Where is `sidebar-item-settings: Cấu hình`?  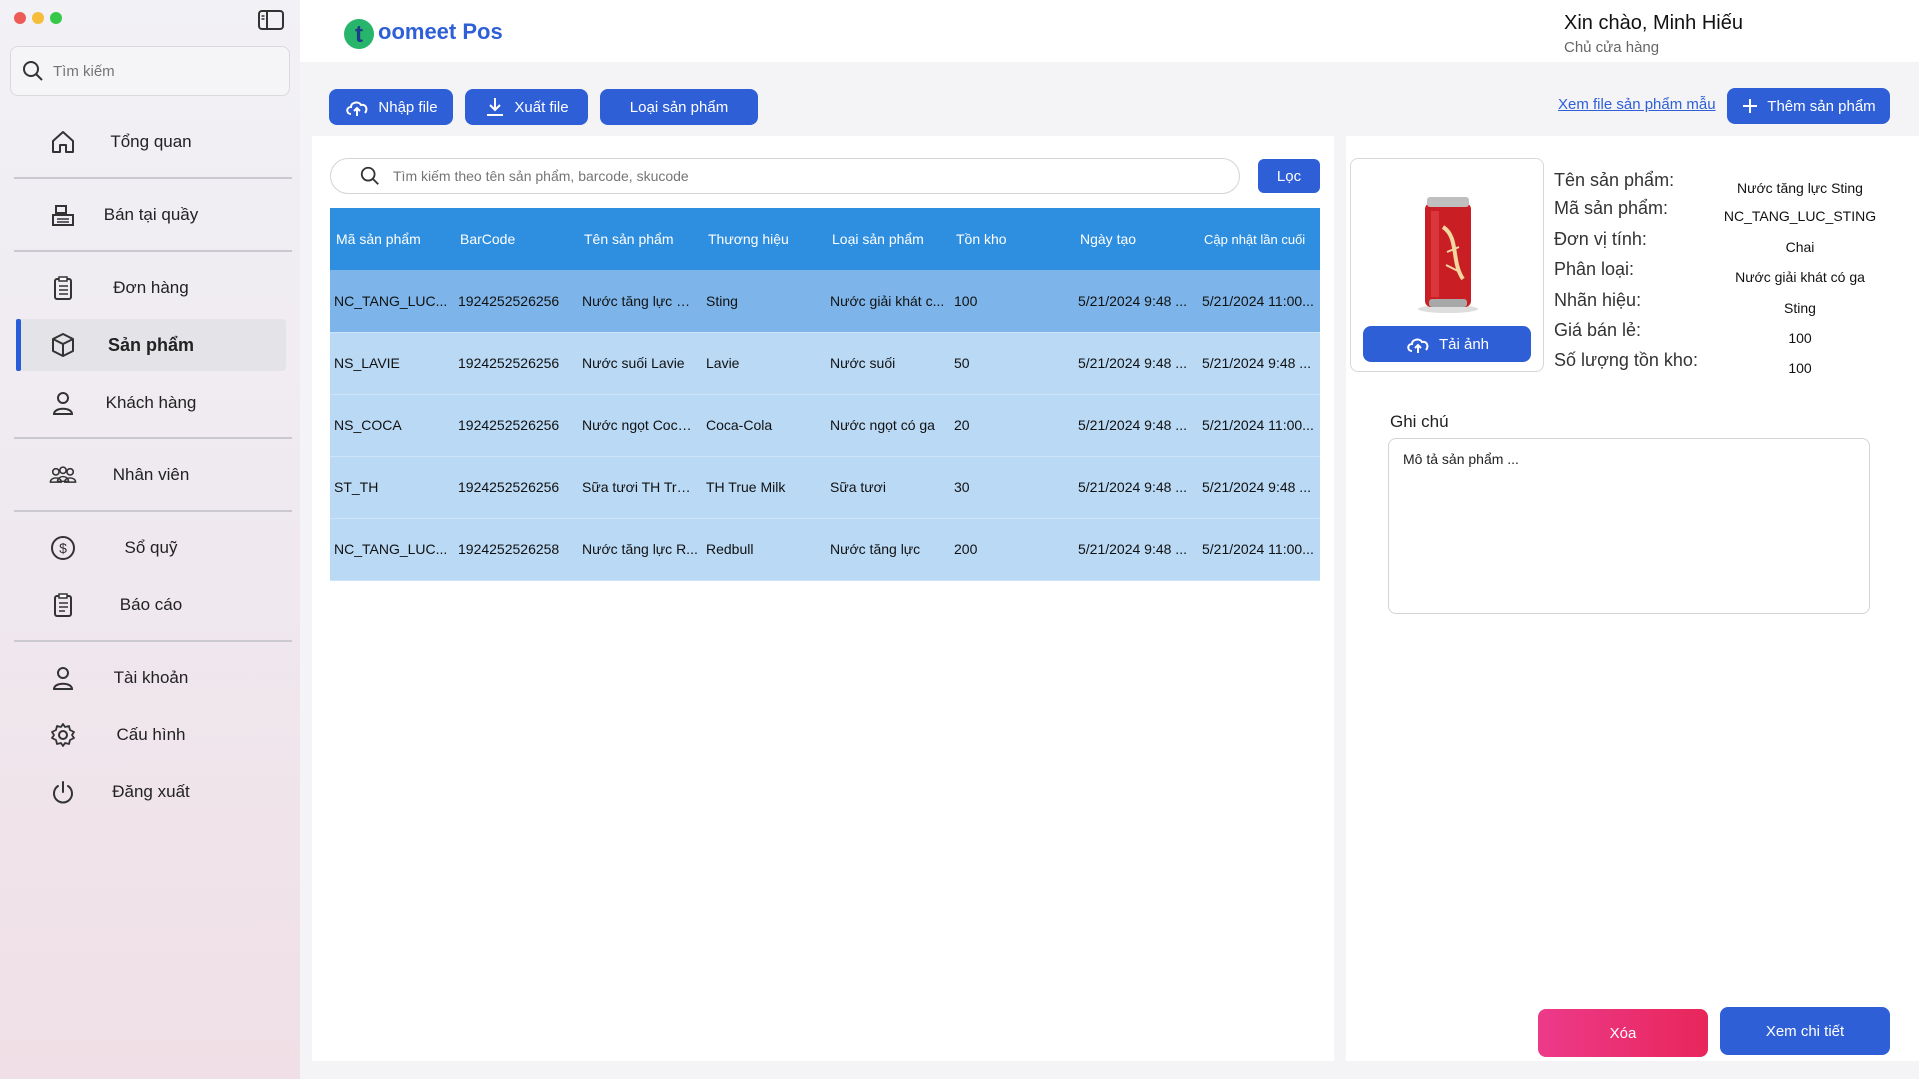 sidebar-item-settings: Cấu hình is located at coordinates (151, 735).